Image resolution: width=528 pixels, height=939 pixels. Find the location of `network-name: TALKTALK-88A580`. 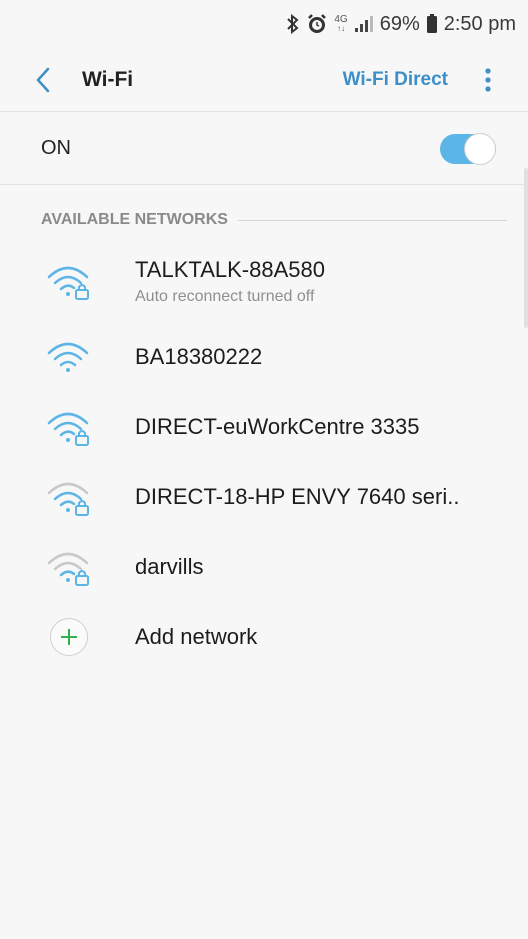

network-name: TALKTALK-88A580 is located at coordinates (230, 269).